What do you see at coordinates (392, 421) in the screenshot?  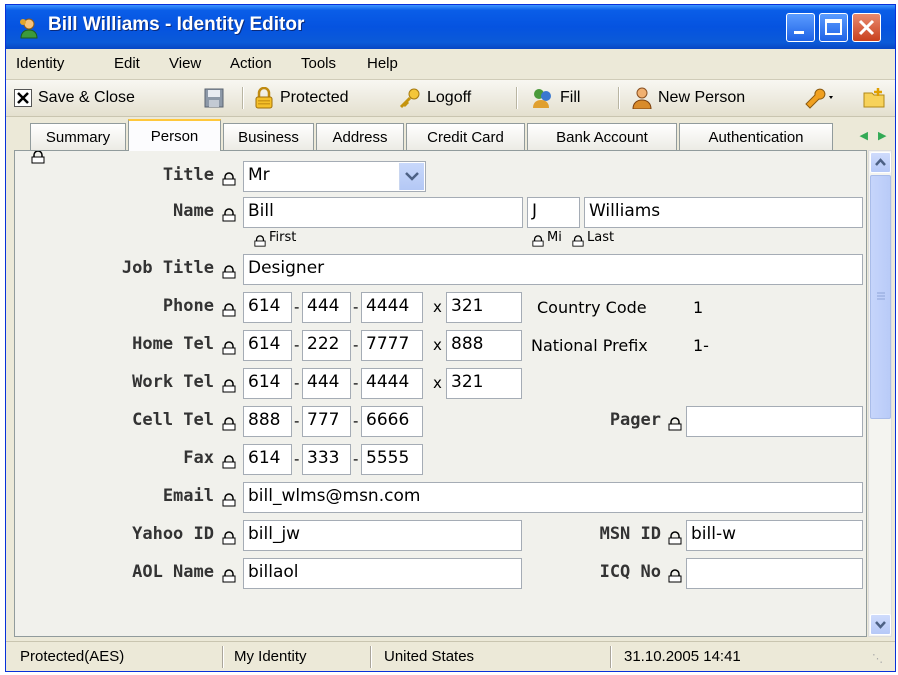 I see `cell-tel-line-input: 6666` at bounding box center [392, 421].